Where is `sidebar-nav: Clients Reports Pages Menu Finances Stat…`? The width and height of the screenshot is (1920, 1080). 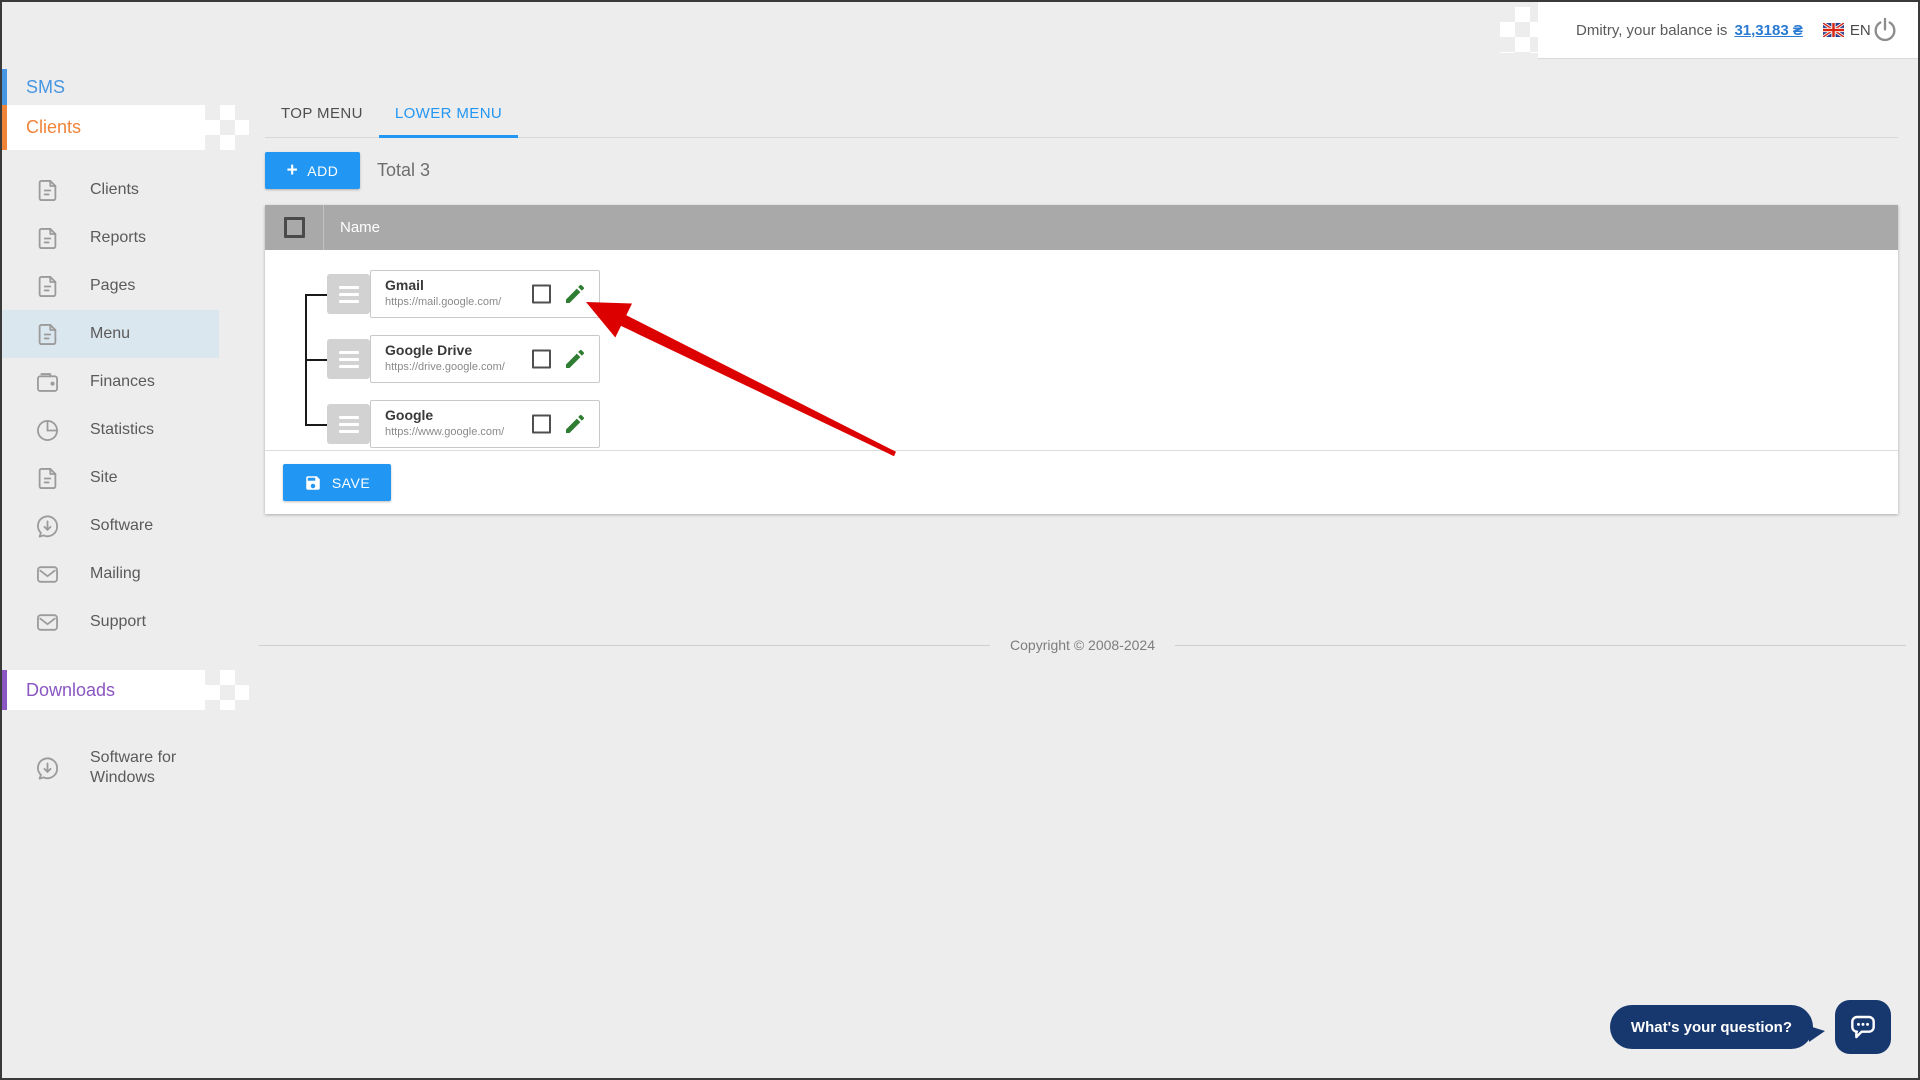 sidebar-nav: Clients Reports Pages Menu Finances Stat… is located at coordinates (133, 406).